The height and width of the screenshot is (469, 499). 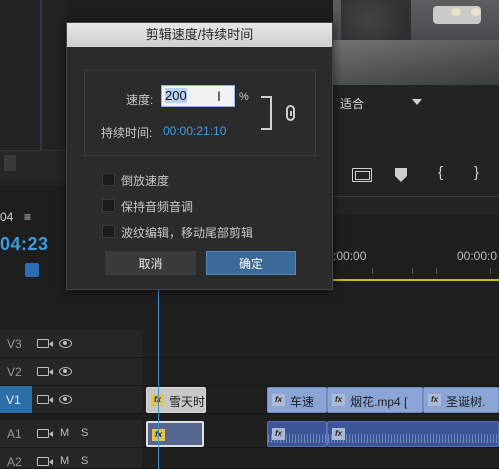 I want to click on snap-icon, so click(x=32, y=270).